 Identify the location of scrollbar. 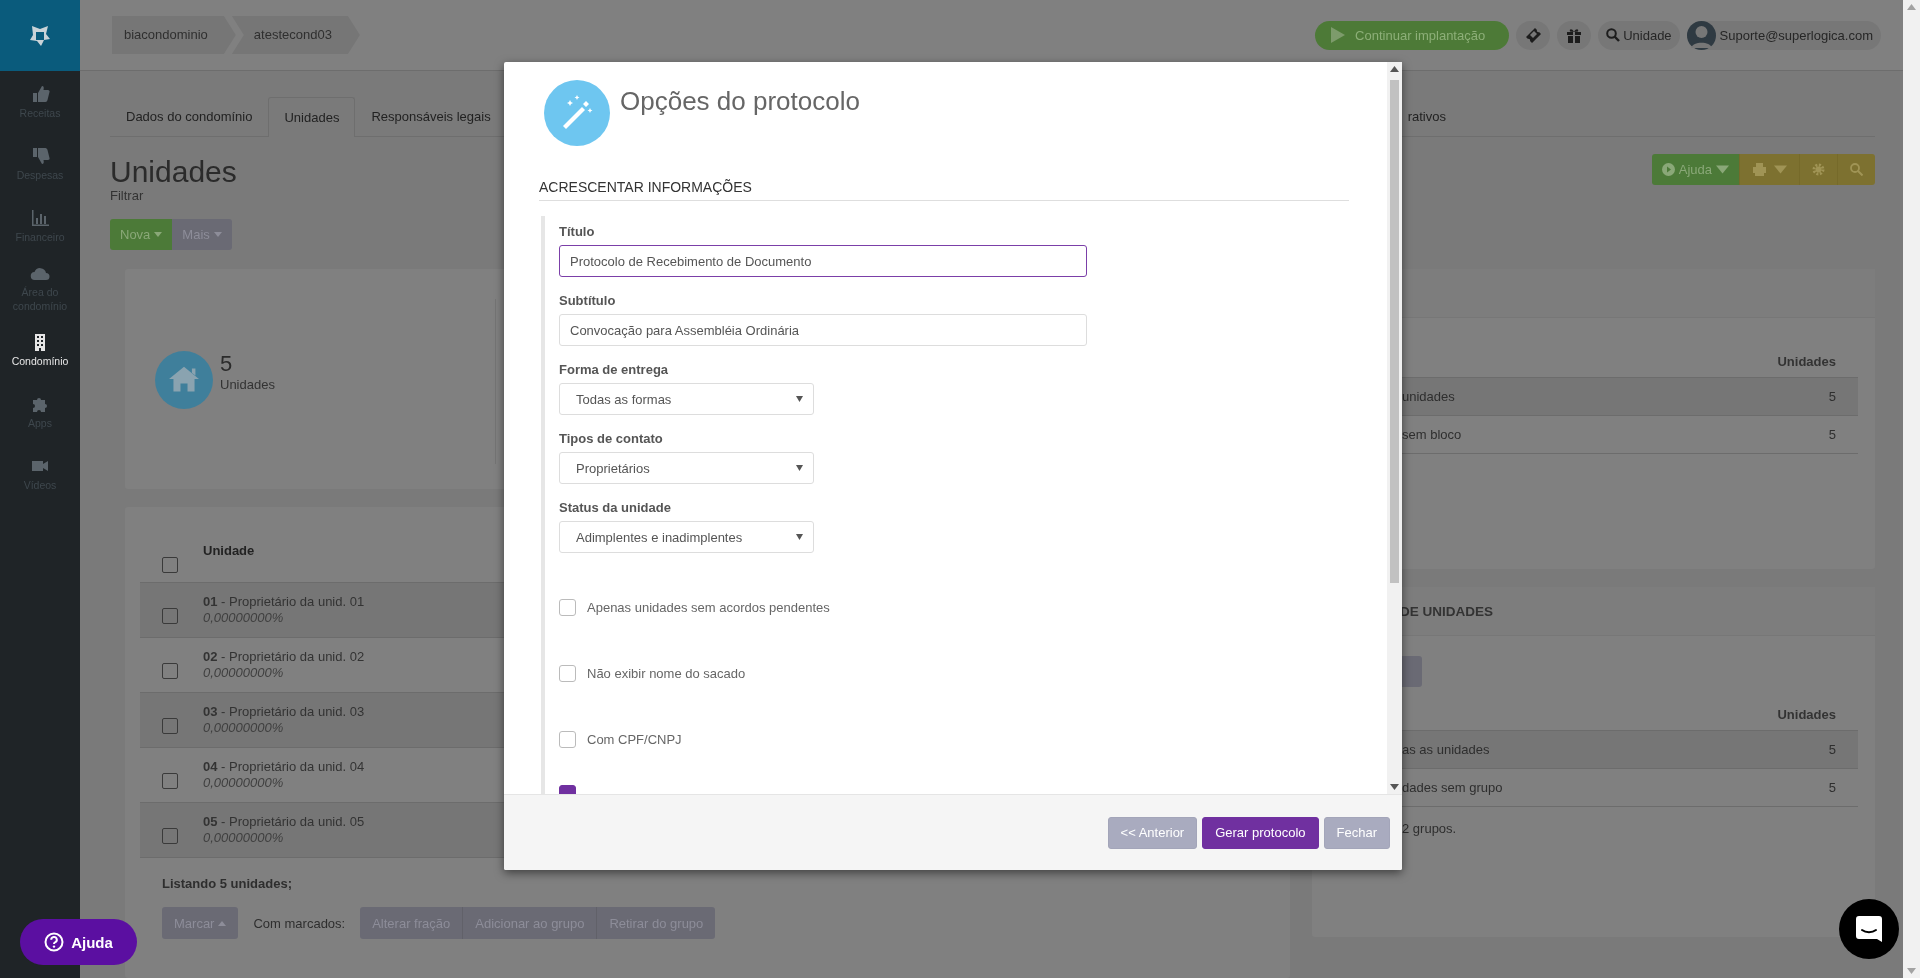
(1394, 428).